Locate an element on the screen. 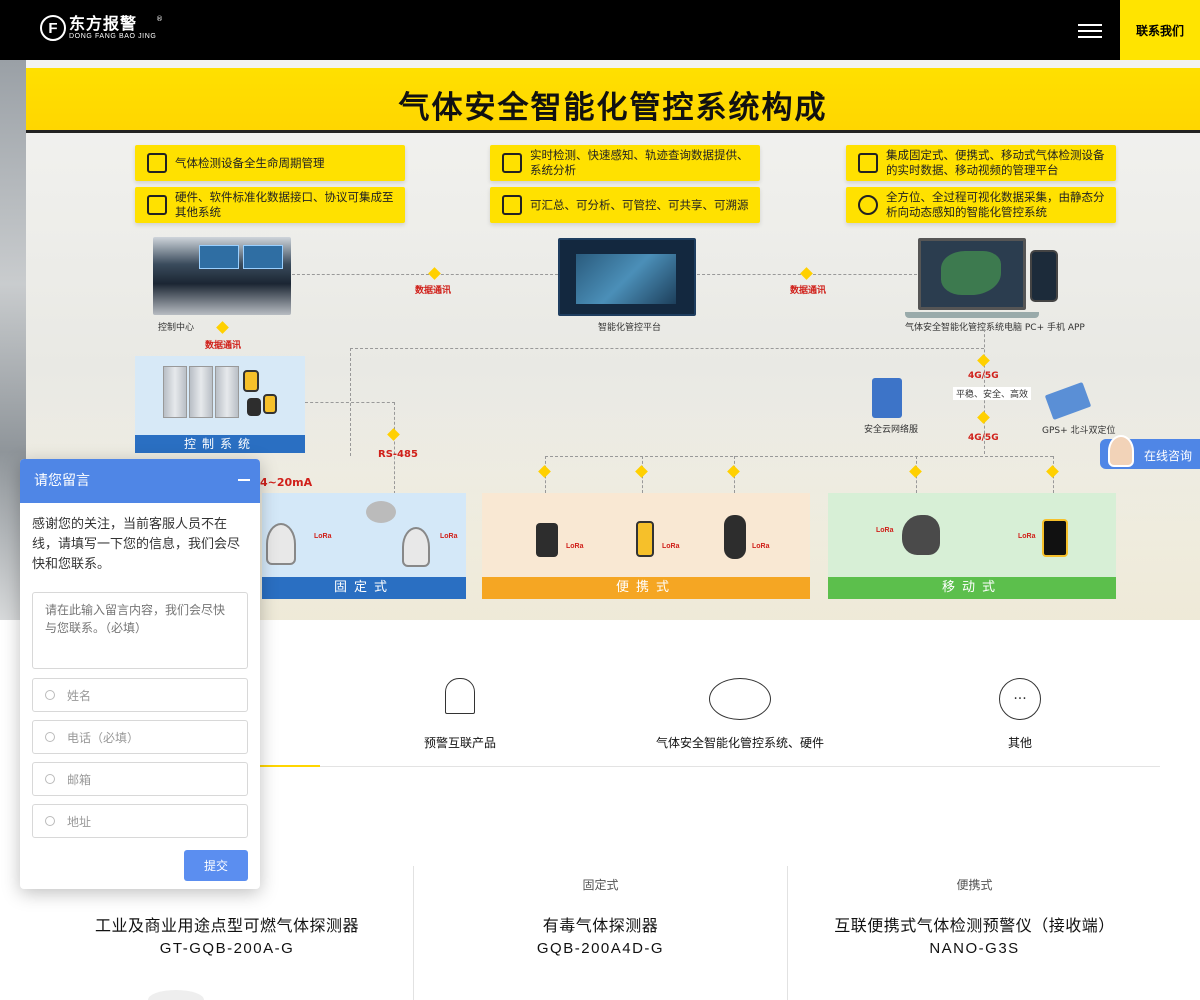 The height and width of the screenshot is (1000, 1200). phone-field is located at coordinates (140, 737).